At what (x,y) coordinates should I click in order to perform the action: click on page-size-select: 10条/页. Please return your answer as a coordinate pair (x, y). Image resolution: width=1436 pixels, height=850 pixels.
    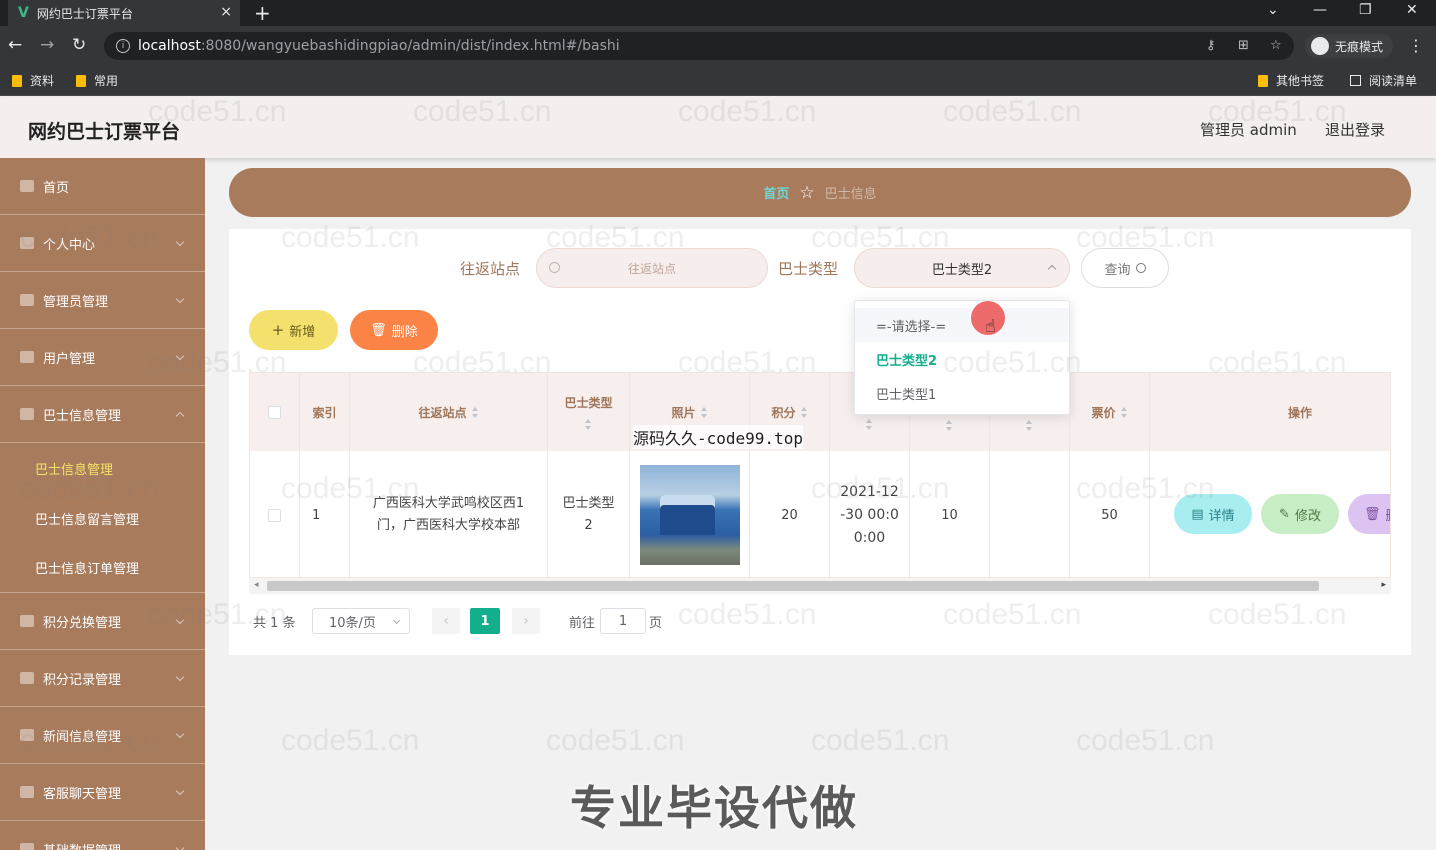
    Looking at the image, I should click on (361, 621).